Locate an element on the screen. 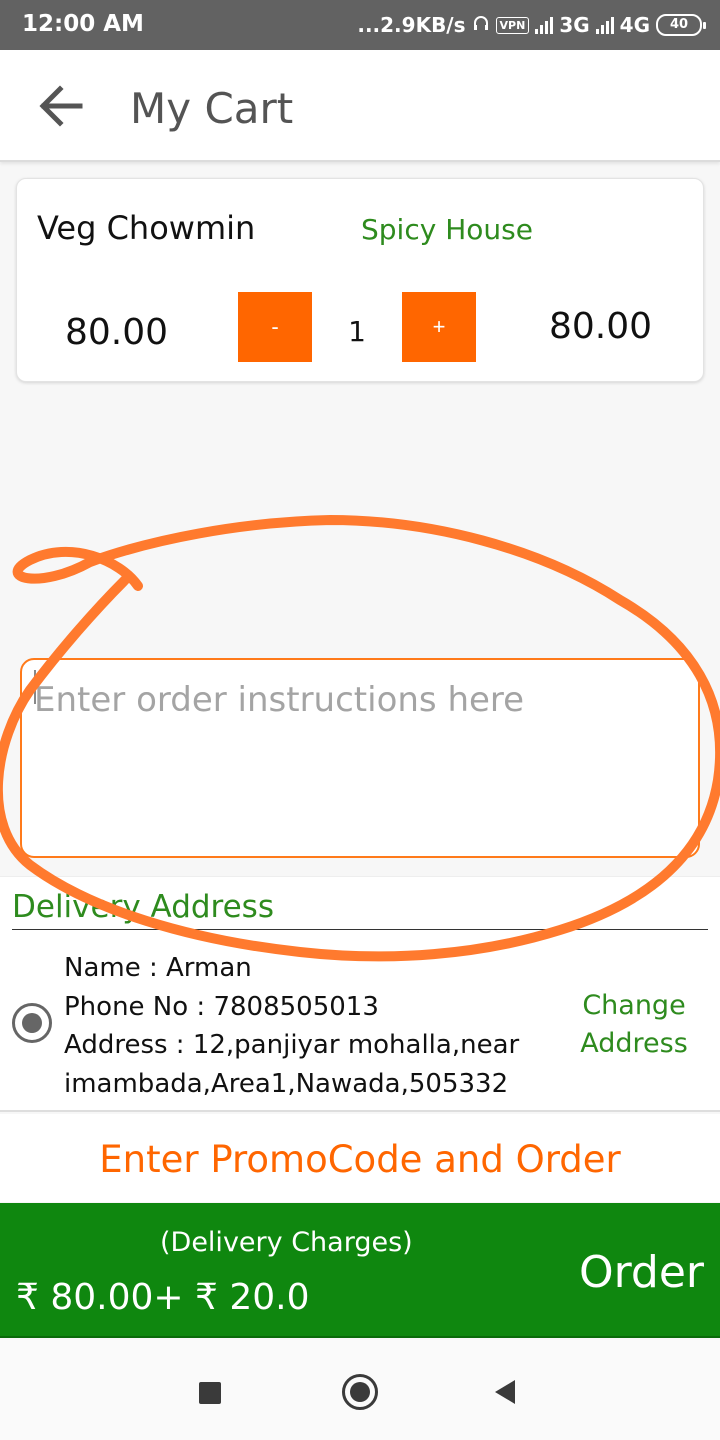 Image resolution: width=720 pixels, height=1440 pixels. circle-home-icon is located at coordinates (360, 1392).